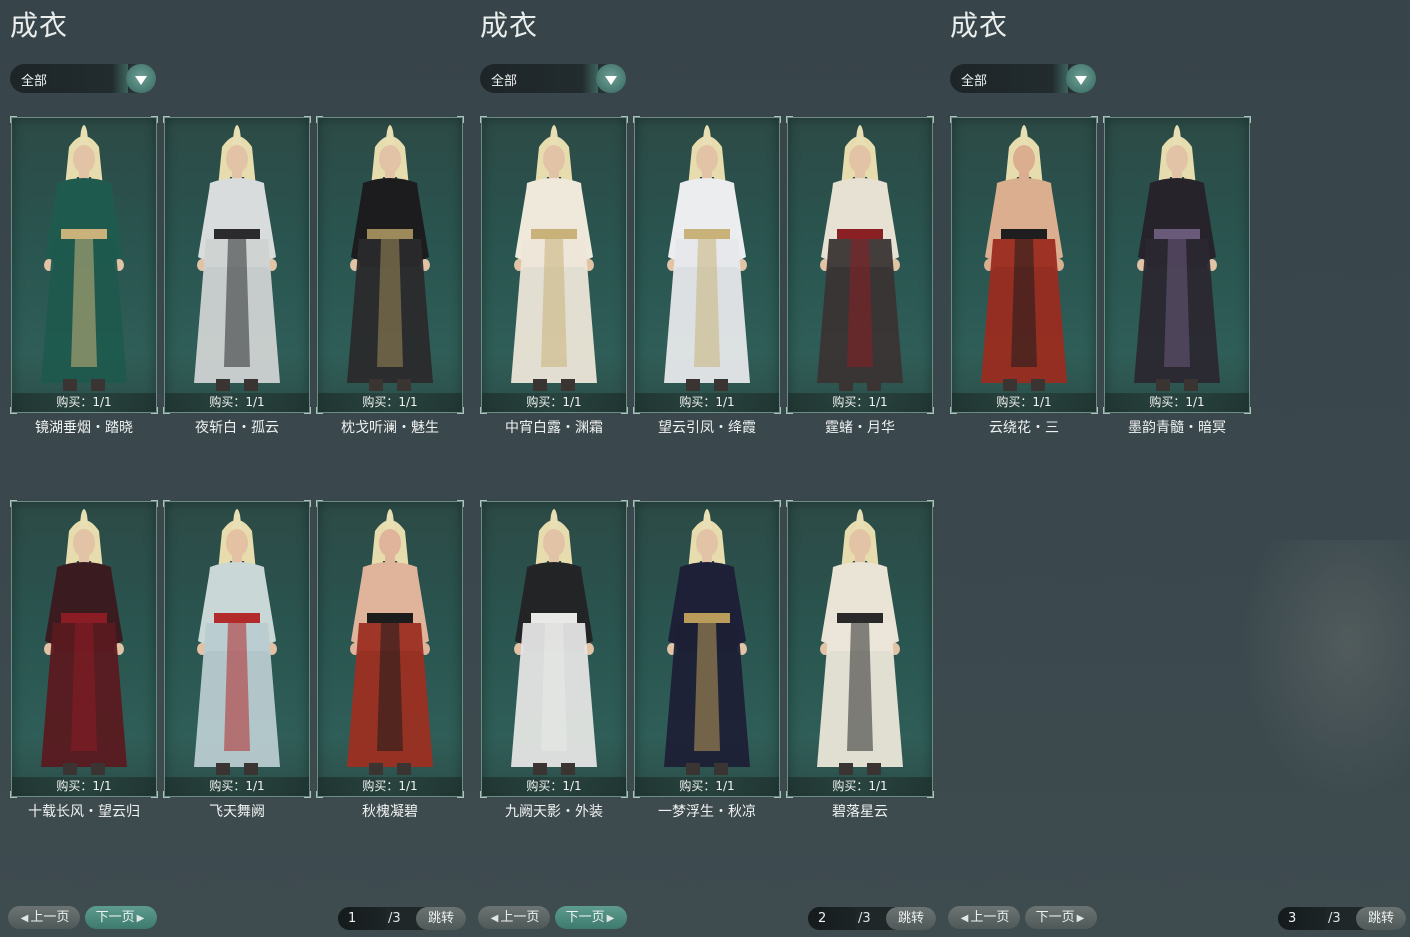  I want to click on outfit-card: 购买：1/1 碧落星云, so click(860, 660).